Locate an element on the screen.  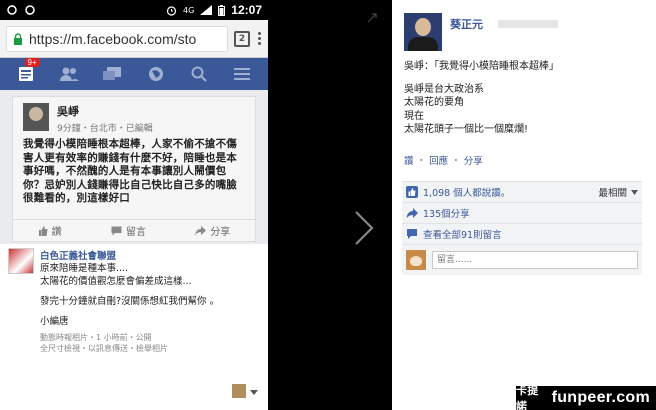
globe-icon is located at coordinates (155, 74).